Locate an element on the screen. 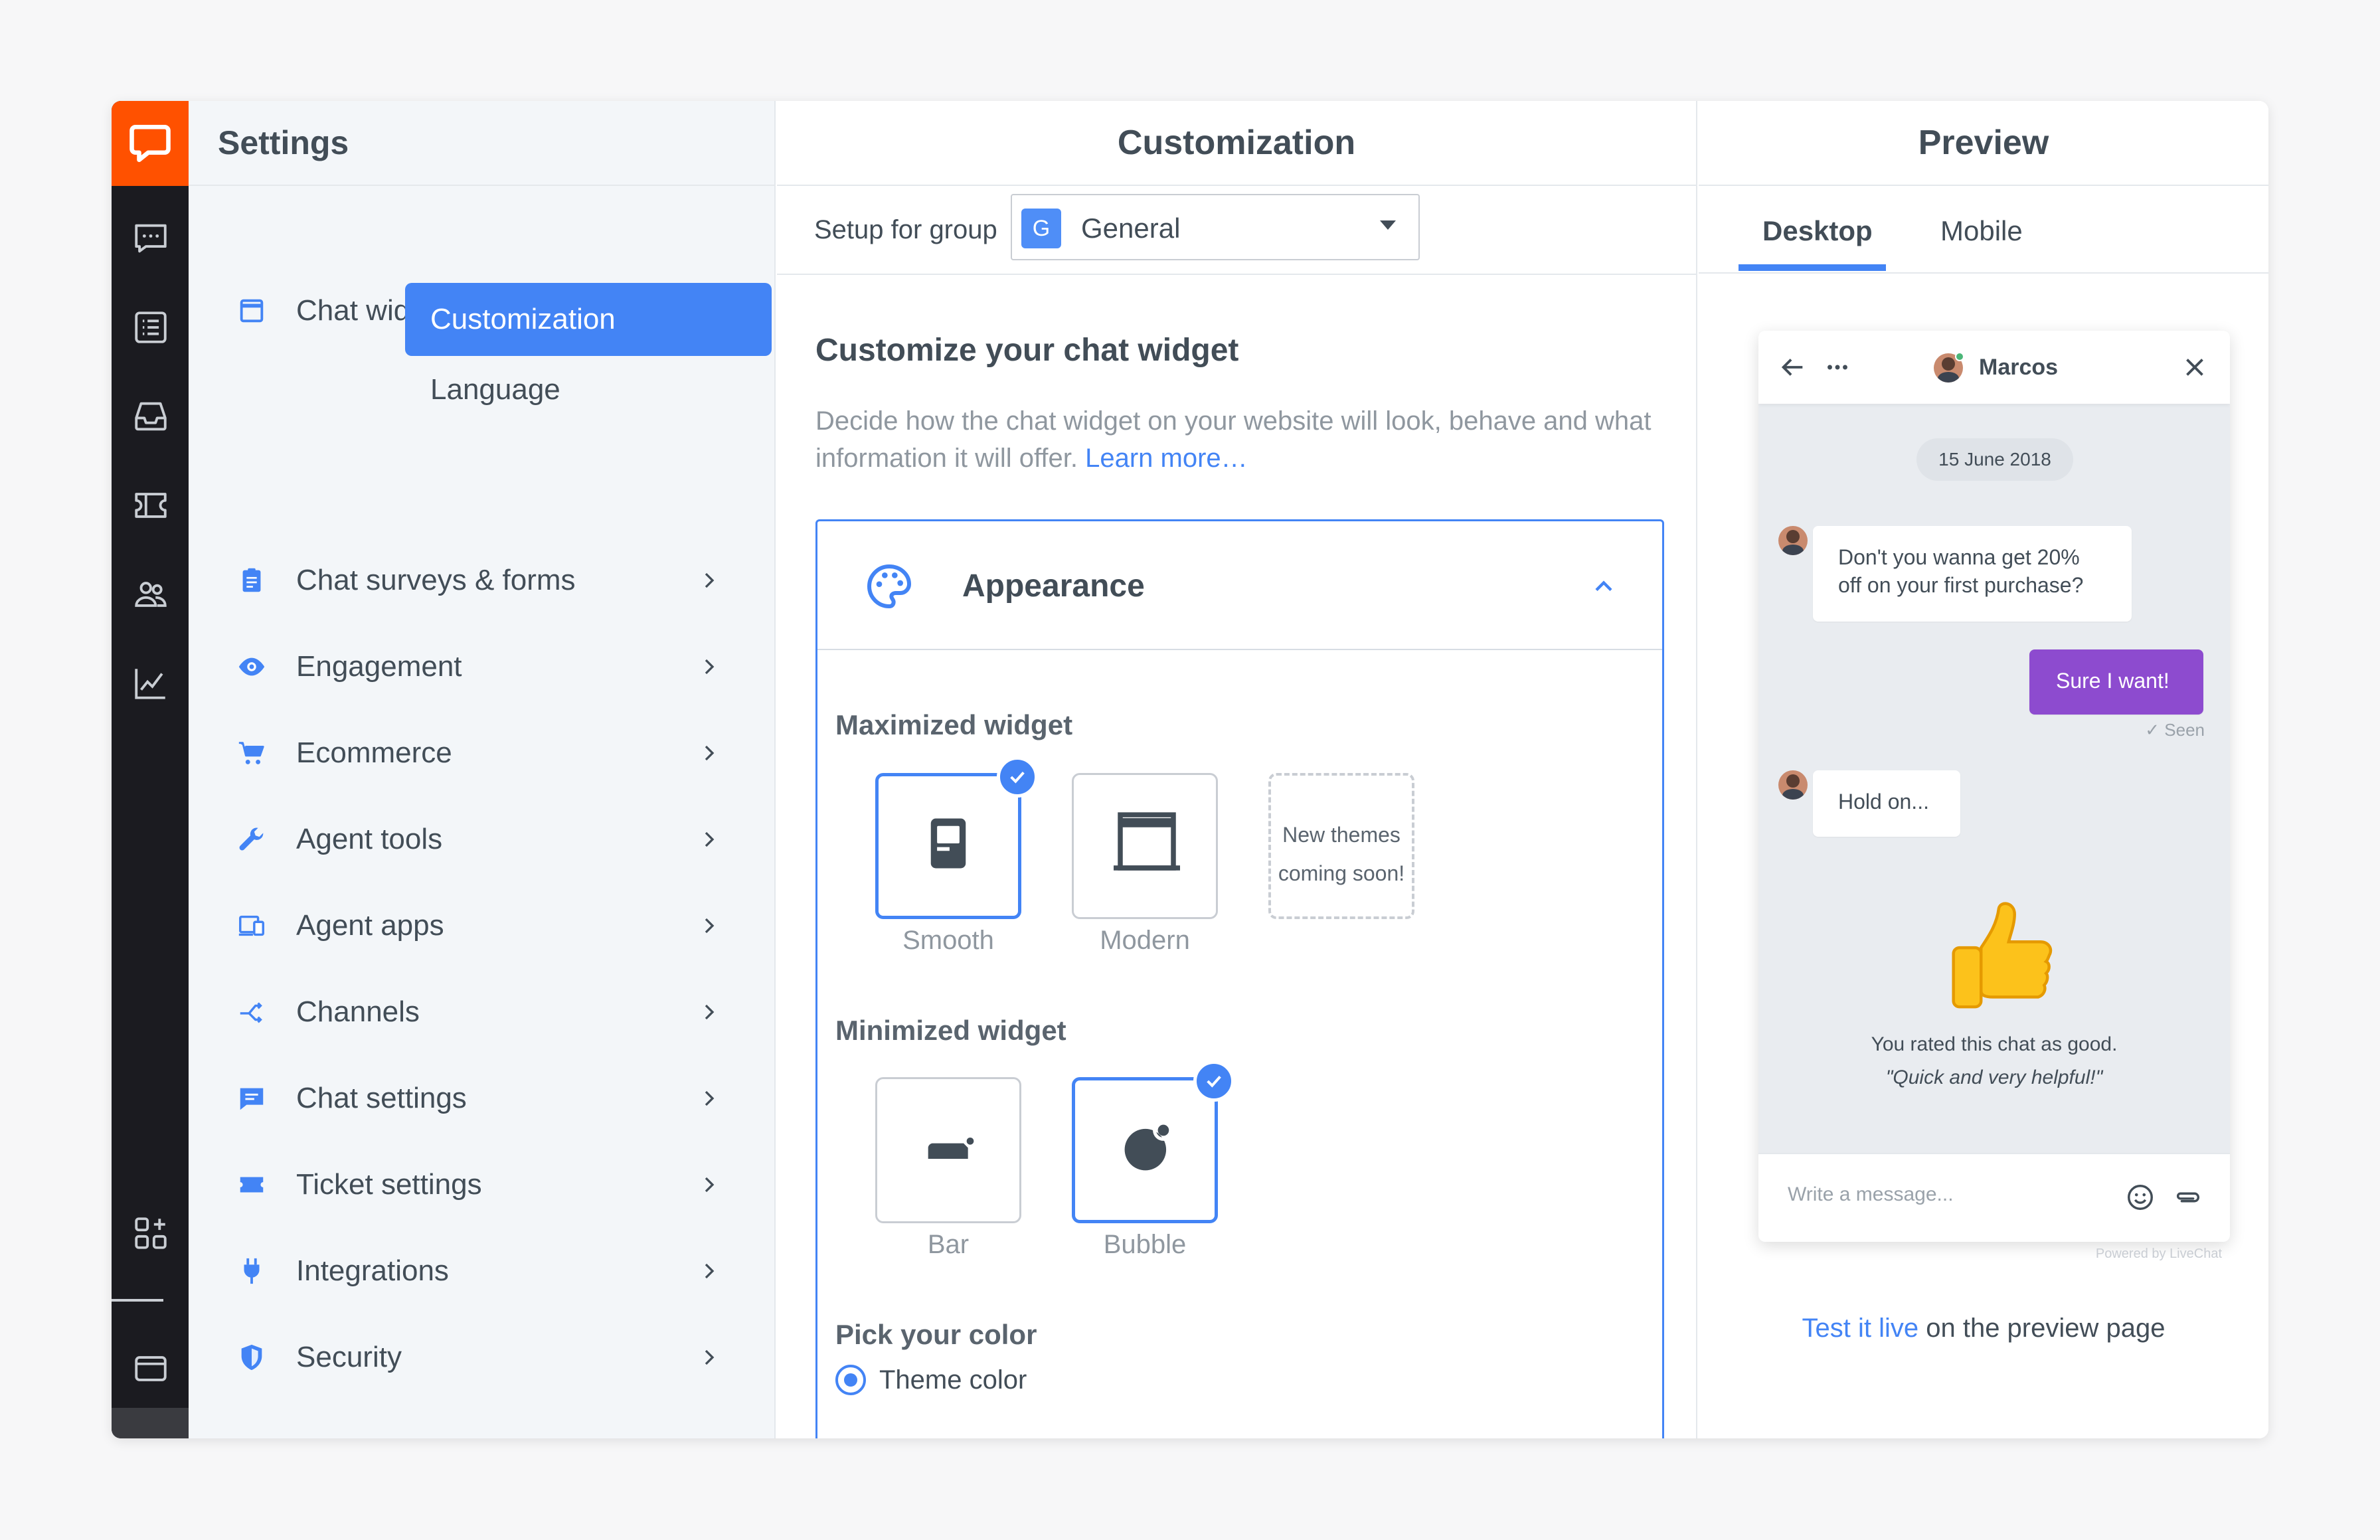 The height and width of the screenshot is (1540, 2380). bubble-icon is located at coordinates (1149, 1145).